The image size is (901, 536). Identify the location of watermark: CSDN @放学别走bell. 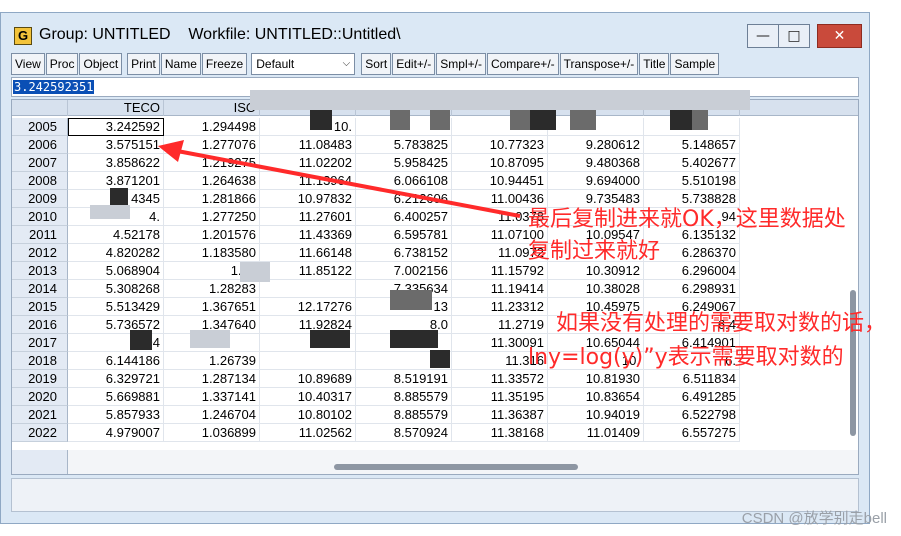
(814, 518).